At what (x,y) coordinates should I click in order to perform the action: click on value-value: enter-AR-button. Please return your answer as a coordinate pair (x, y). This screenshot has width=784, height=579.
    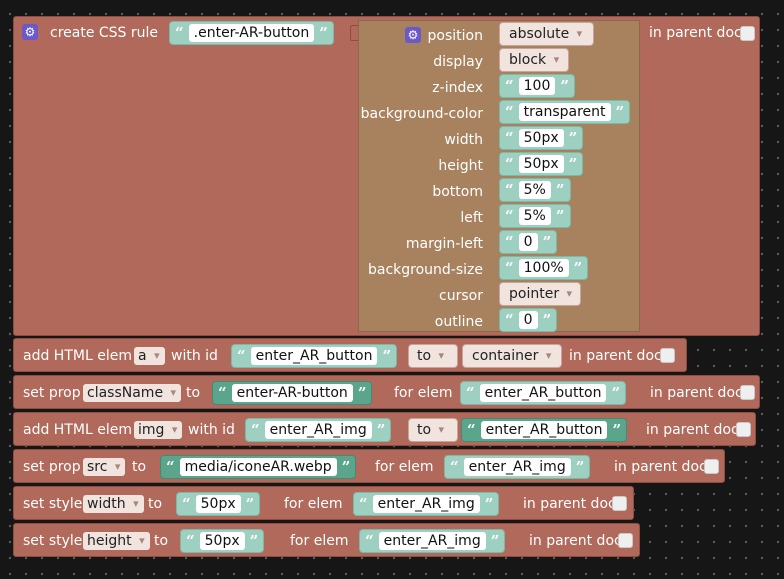
    Looking at the image, I should click on (292, 393).